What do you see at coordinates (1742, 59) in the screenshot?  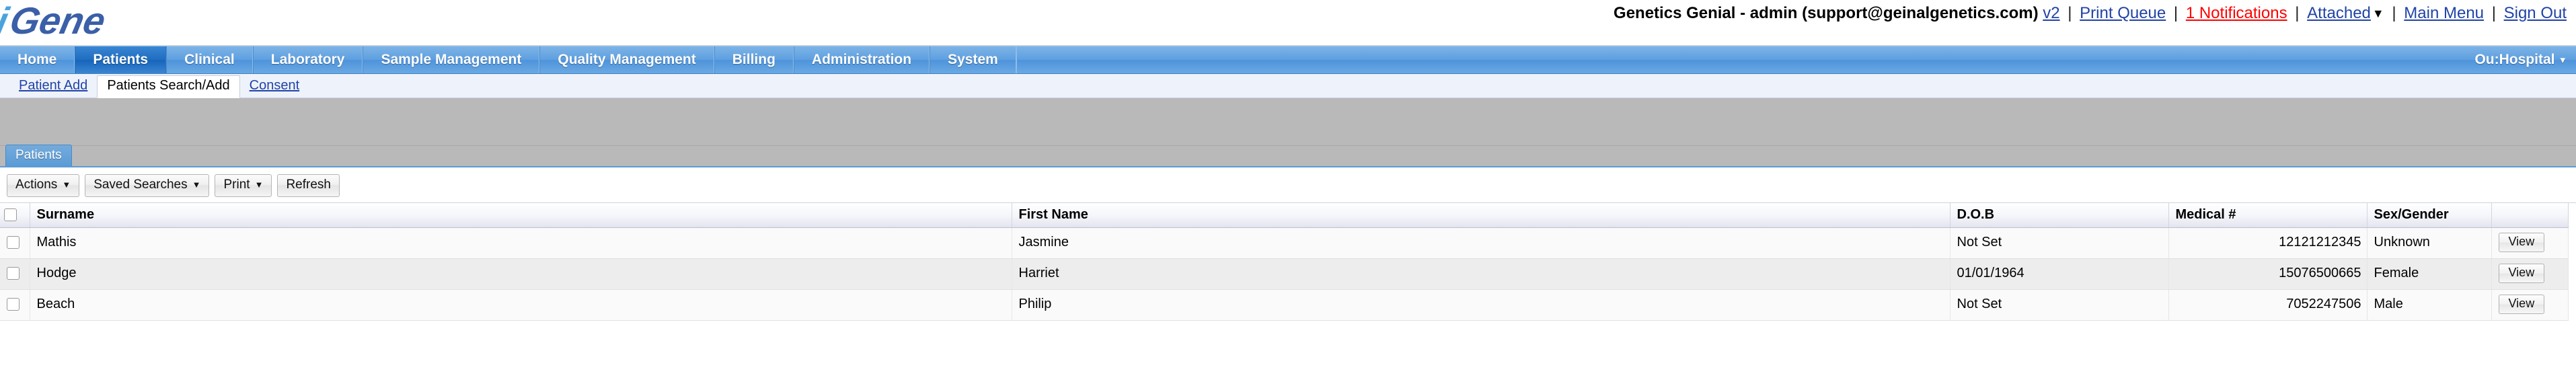 I see `nav-spacer` at bounding box center [1742, 59].